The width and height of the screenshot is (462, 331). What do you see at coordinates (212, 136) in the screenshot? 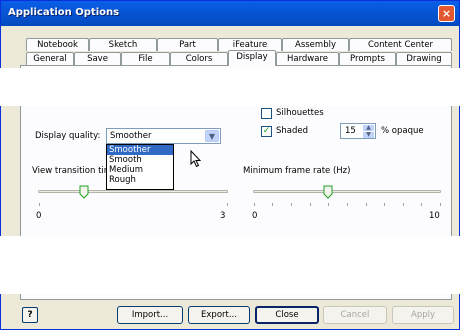
I see `chevron-down-icon: ▼` at bounding box center [212, 136].